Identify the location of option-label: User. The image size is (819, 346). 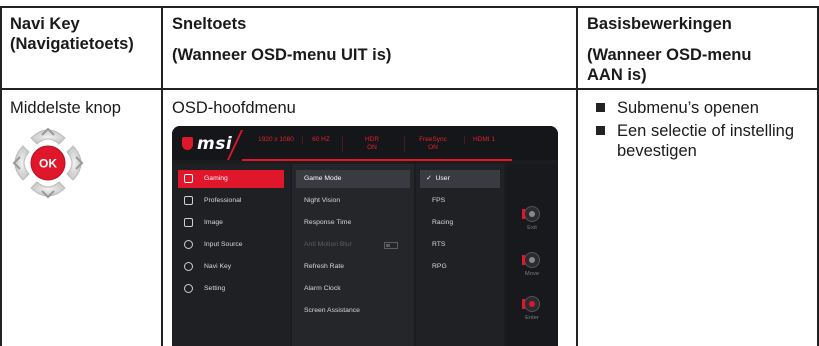
(442, 178).